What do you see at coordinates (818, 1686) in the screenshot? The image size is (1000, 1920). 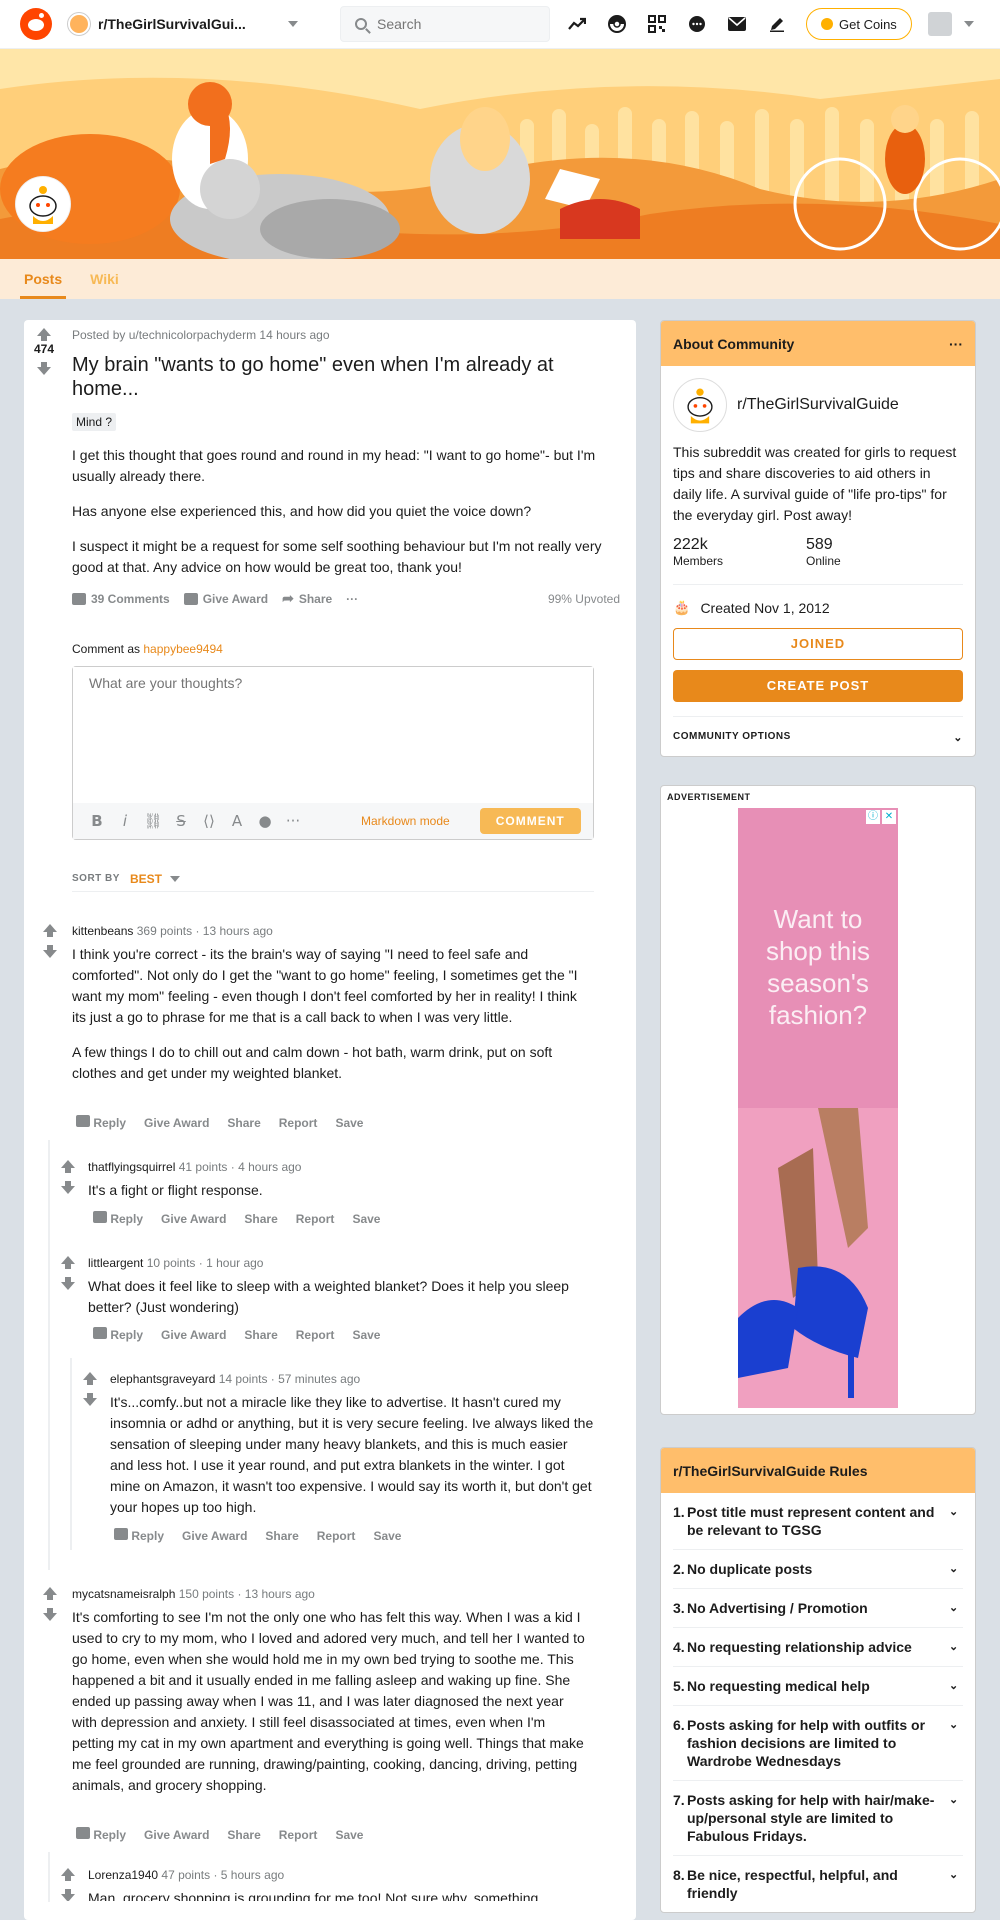 I see `rule-item: 5. No requesting medical help ⌄` at bounding box center [818, 1686].